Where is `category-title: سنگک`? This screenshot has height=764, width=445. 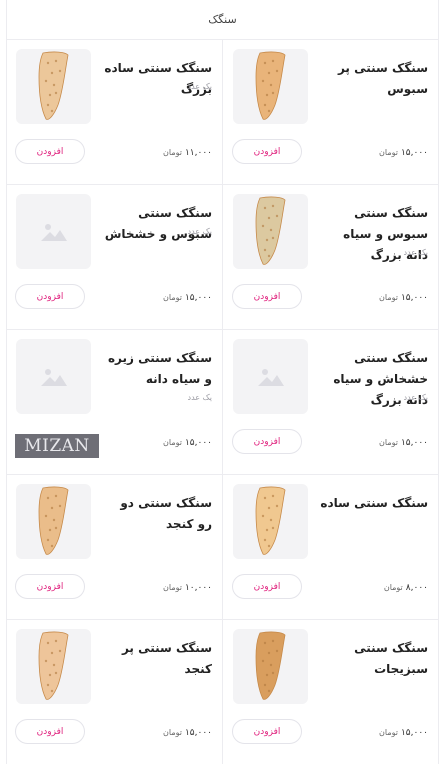 category-title: سنگک is located at coordinates (222, 19).